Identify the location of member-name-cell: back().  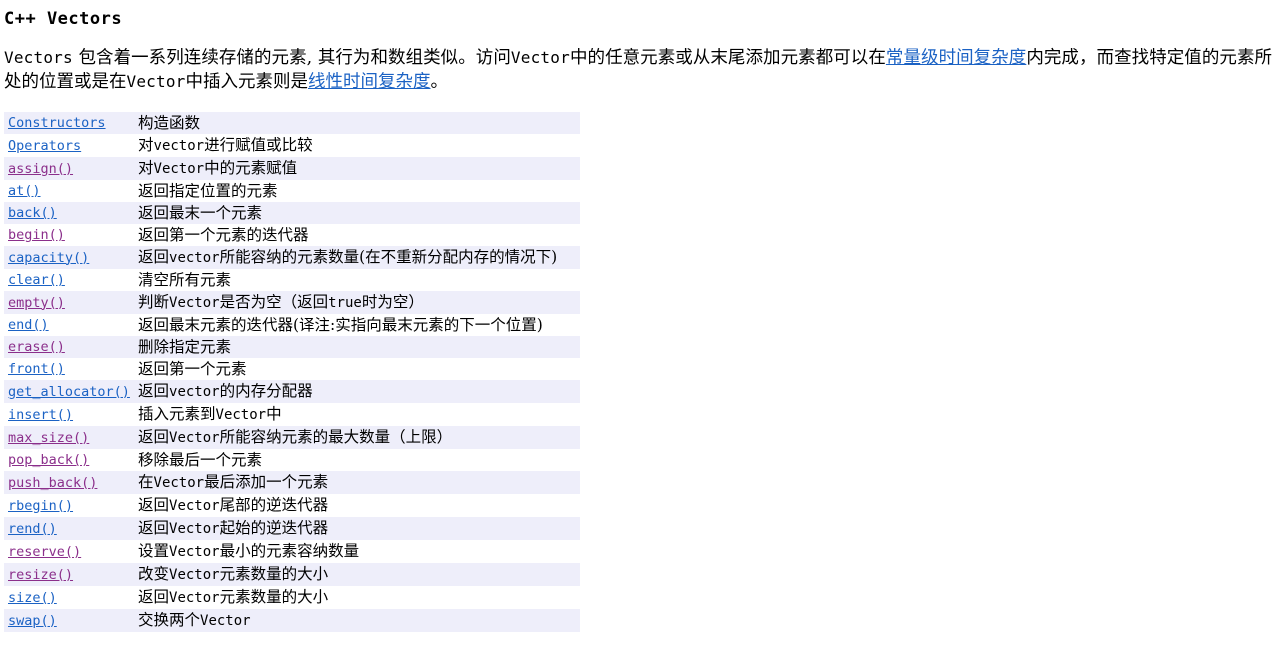
(68, 213).